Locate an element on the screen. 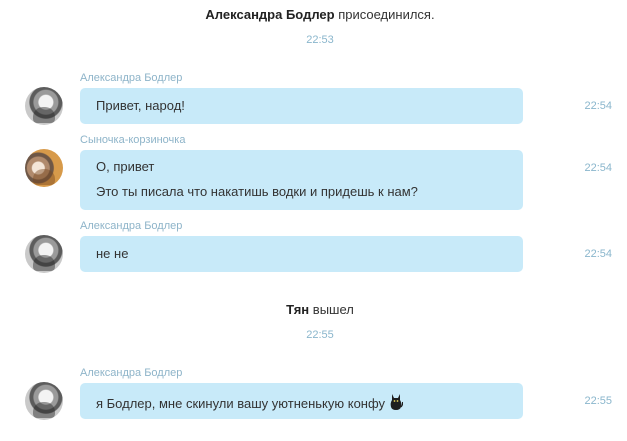  message-timestamp: 22:55 is located at coordinates (598, 401).